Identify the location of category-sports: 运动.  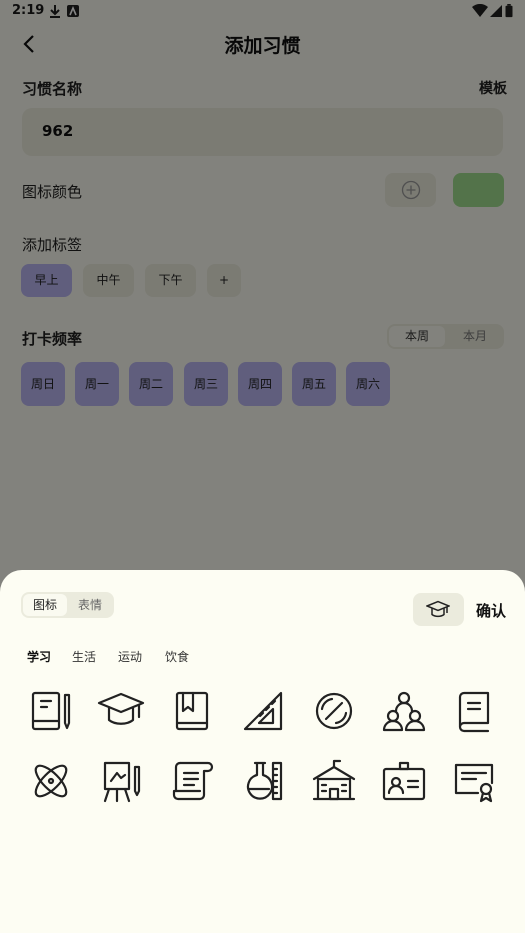
(130, 656).